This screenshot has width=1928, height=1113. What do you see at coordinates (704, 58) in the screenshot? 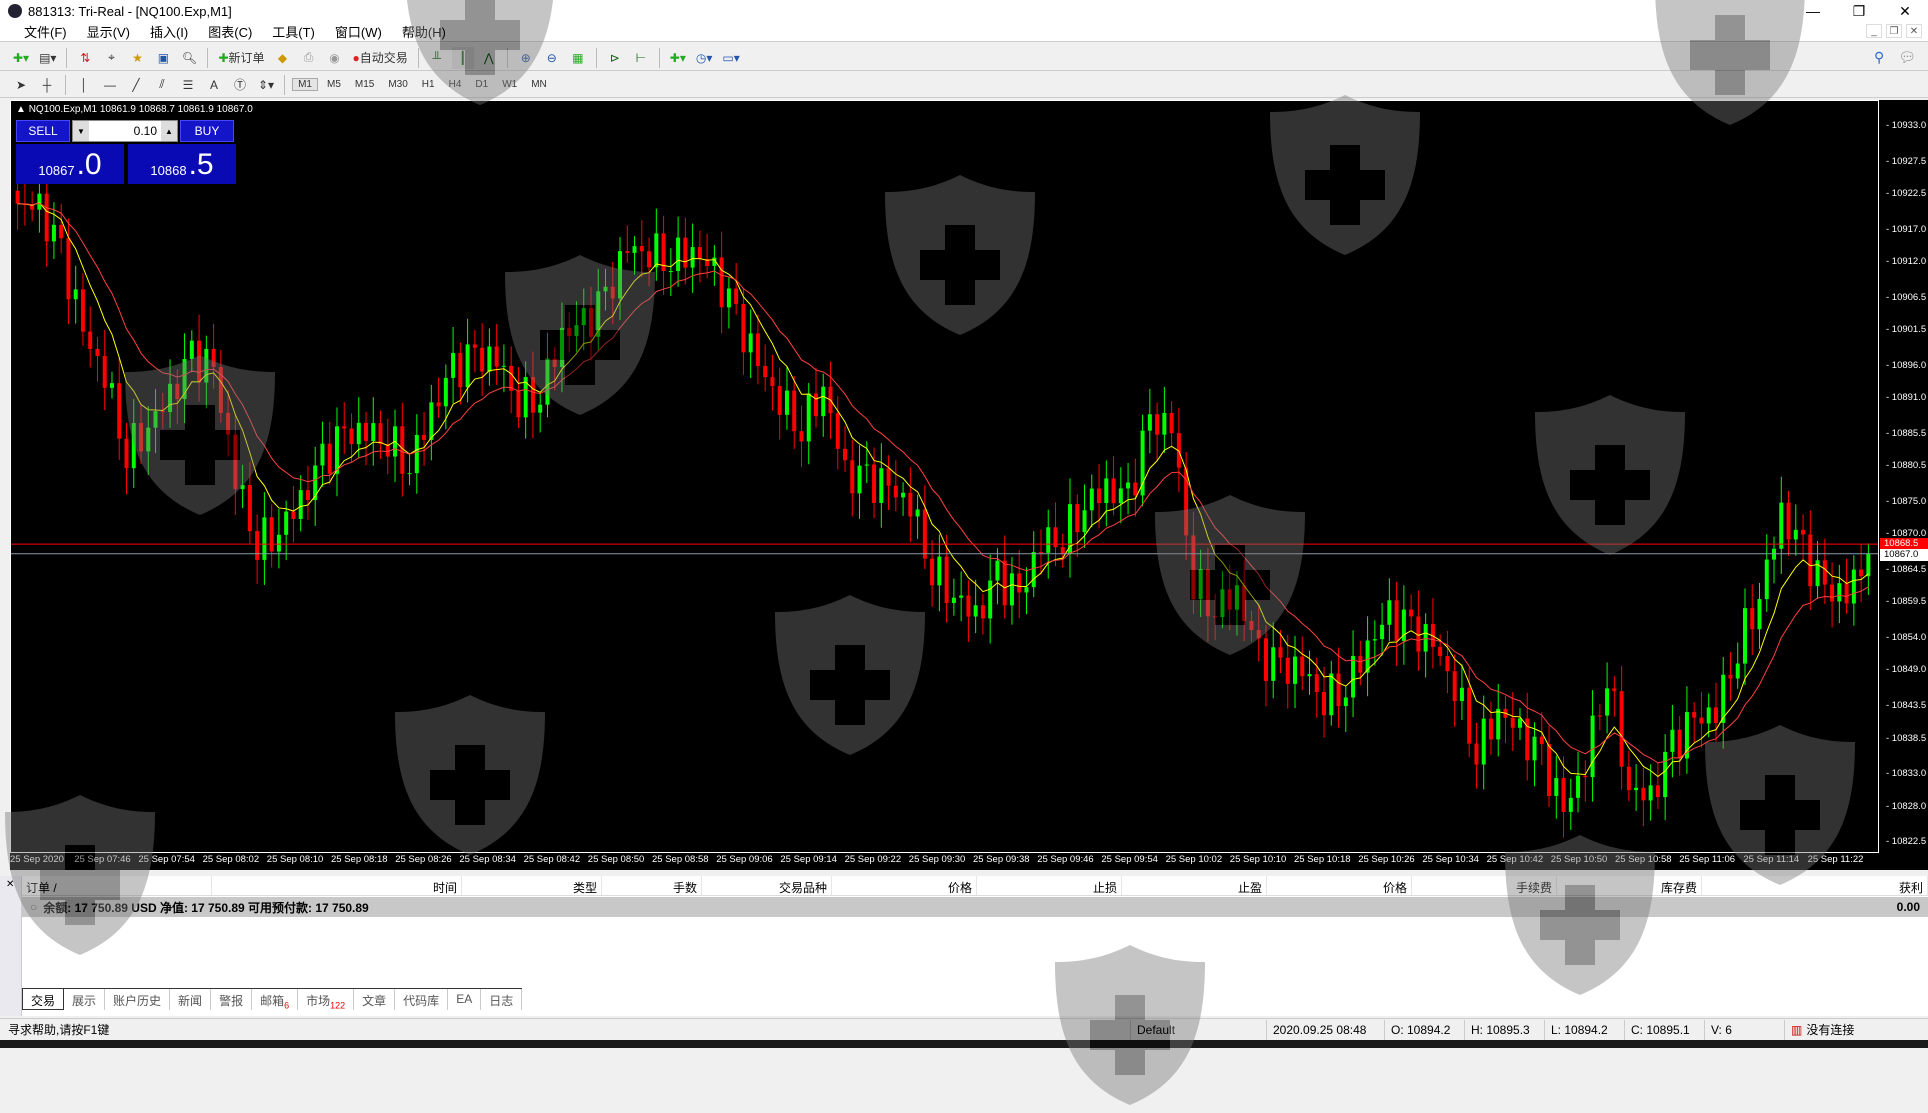
I see `periods-icon: ◷▾` at bounding box center [704, 58].